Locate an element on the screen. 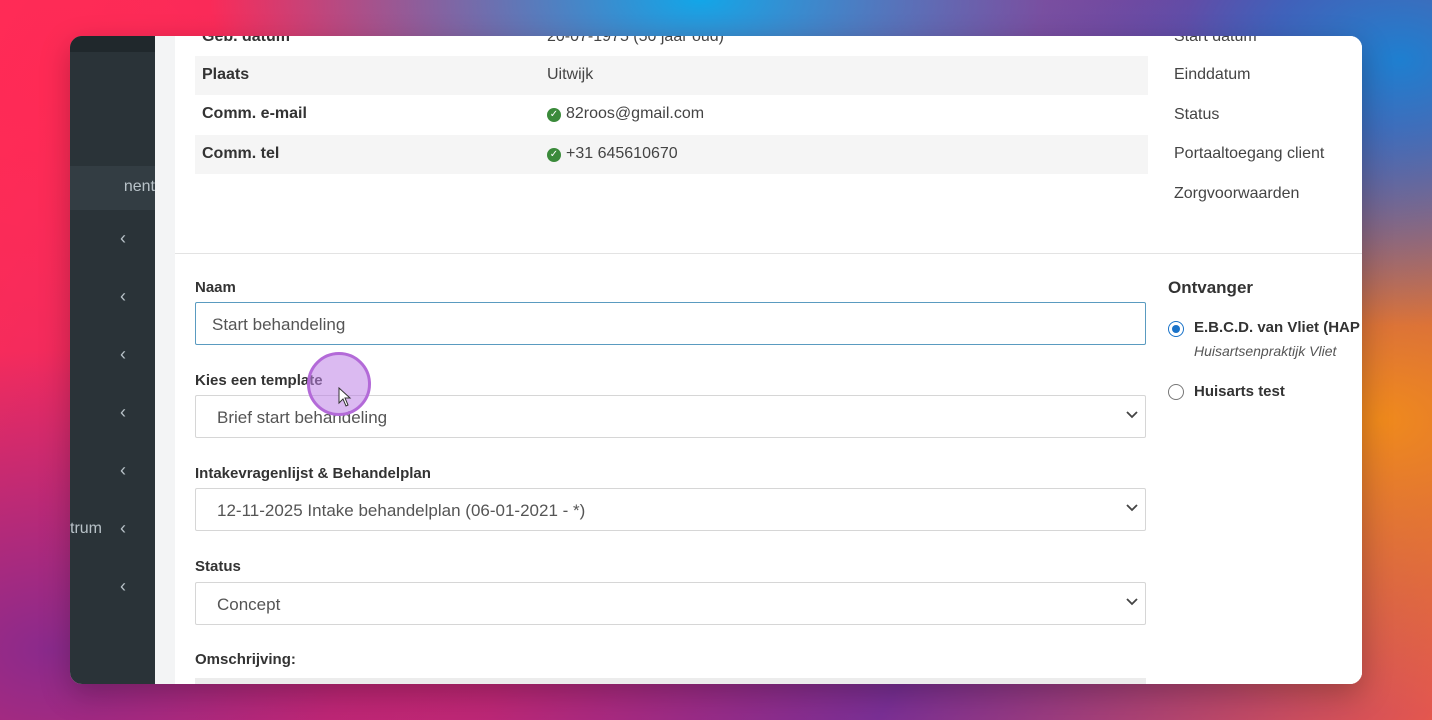 This screenshot has width=1432, height=720. sidebar-item-1: ‹ is located at coordinates (112, 240).